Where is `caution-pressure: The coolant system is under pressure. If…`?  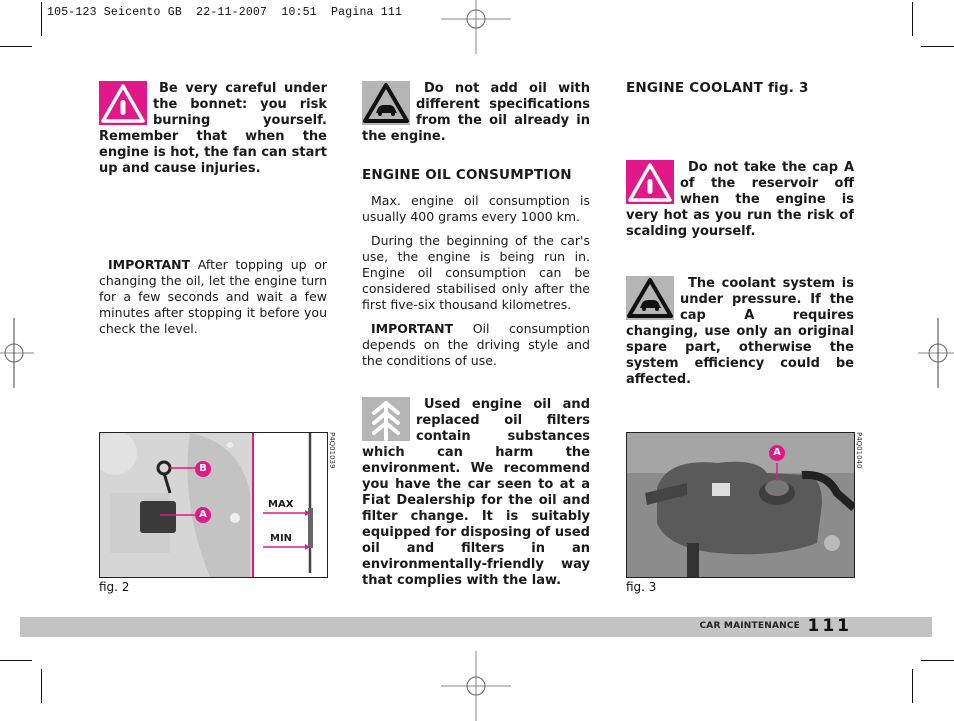 caution-pressure: The coolant system is under pressure. If… is located at coordinates (740, 332).